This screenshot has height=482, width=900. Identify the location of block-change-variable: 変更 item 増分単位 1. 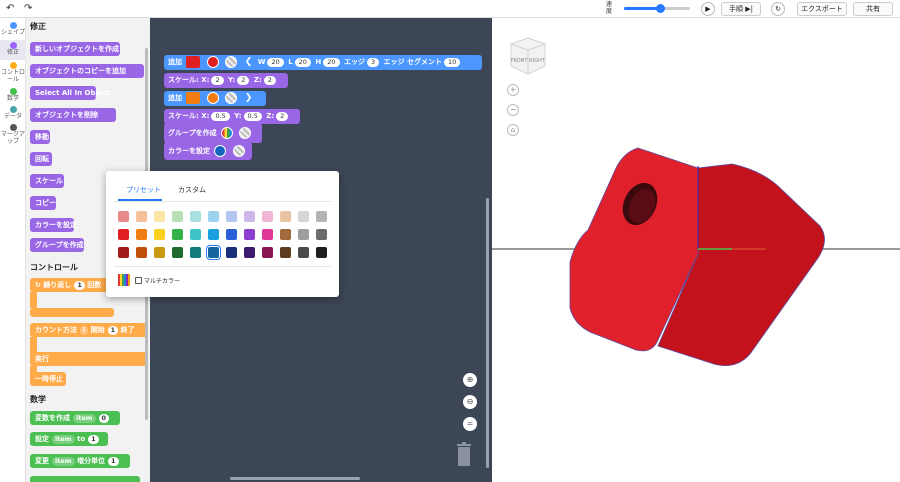
(80, 461).